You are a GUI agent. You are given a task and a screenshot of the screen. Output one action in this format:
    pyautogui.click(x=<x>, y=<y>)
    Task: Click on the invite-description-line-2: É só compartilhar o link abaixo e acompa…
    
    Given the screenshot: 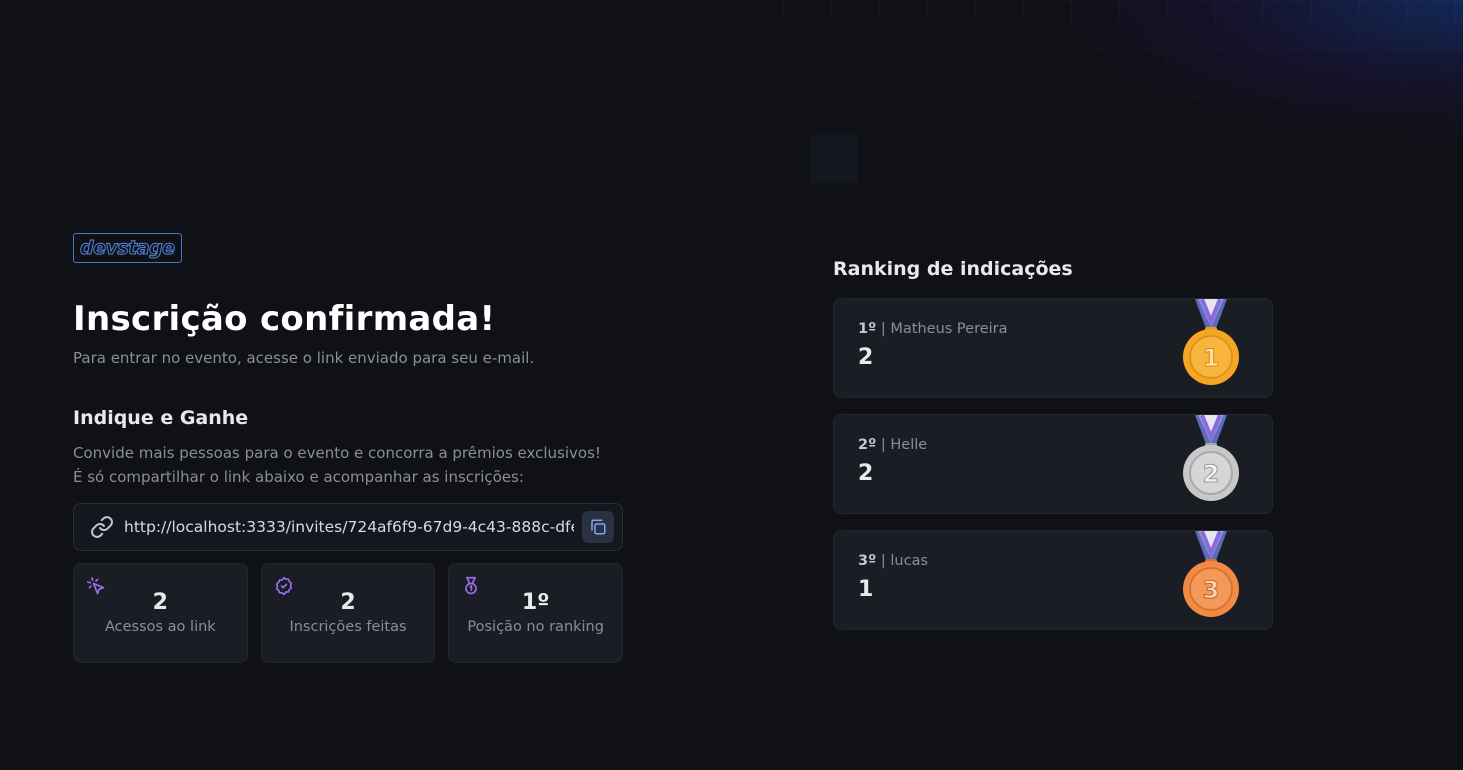 What is the action you would take?
    pyautogui.click(x=298, y=477)
    